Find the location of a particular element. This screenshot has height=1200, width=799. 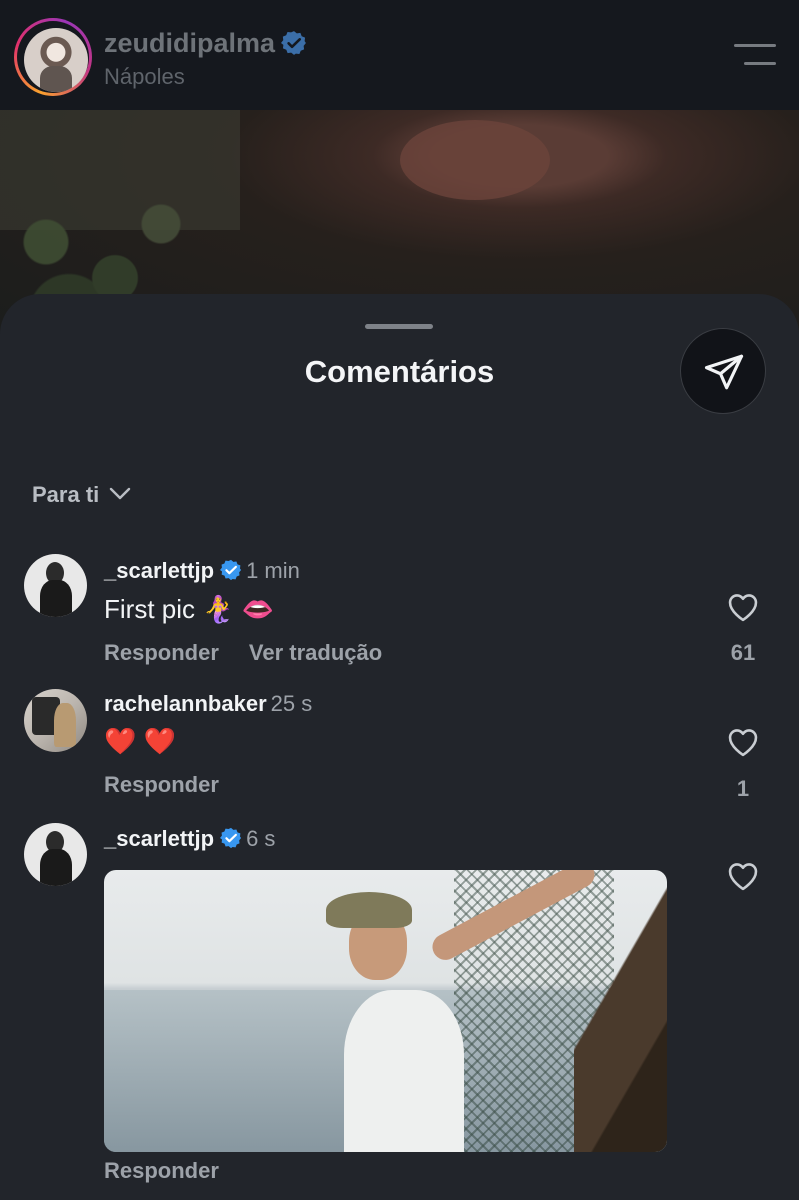

like-count: 61 is located at coordinates (743, 652).